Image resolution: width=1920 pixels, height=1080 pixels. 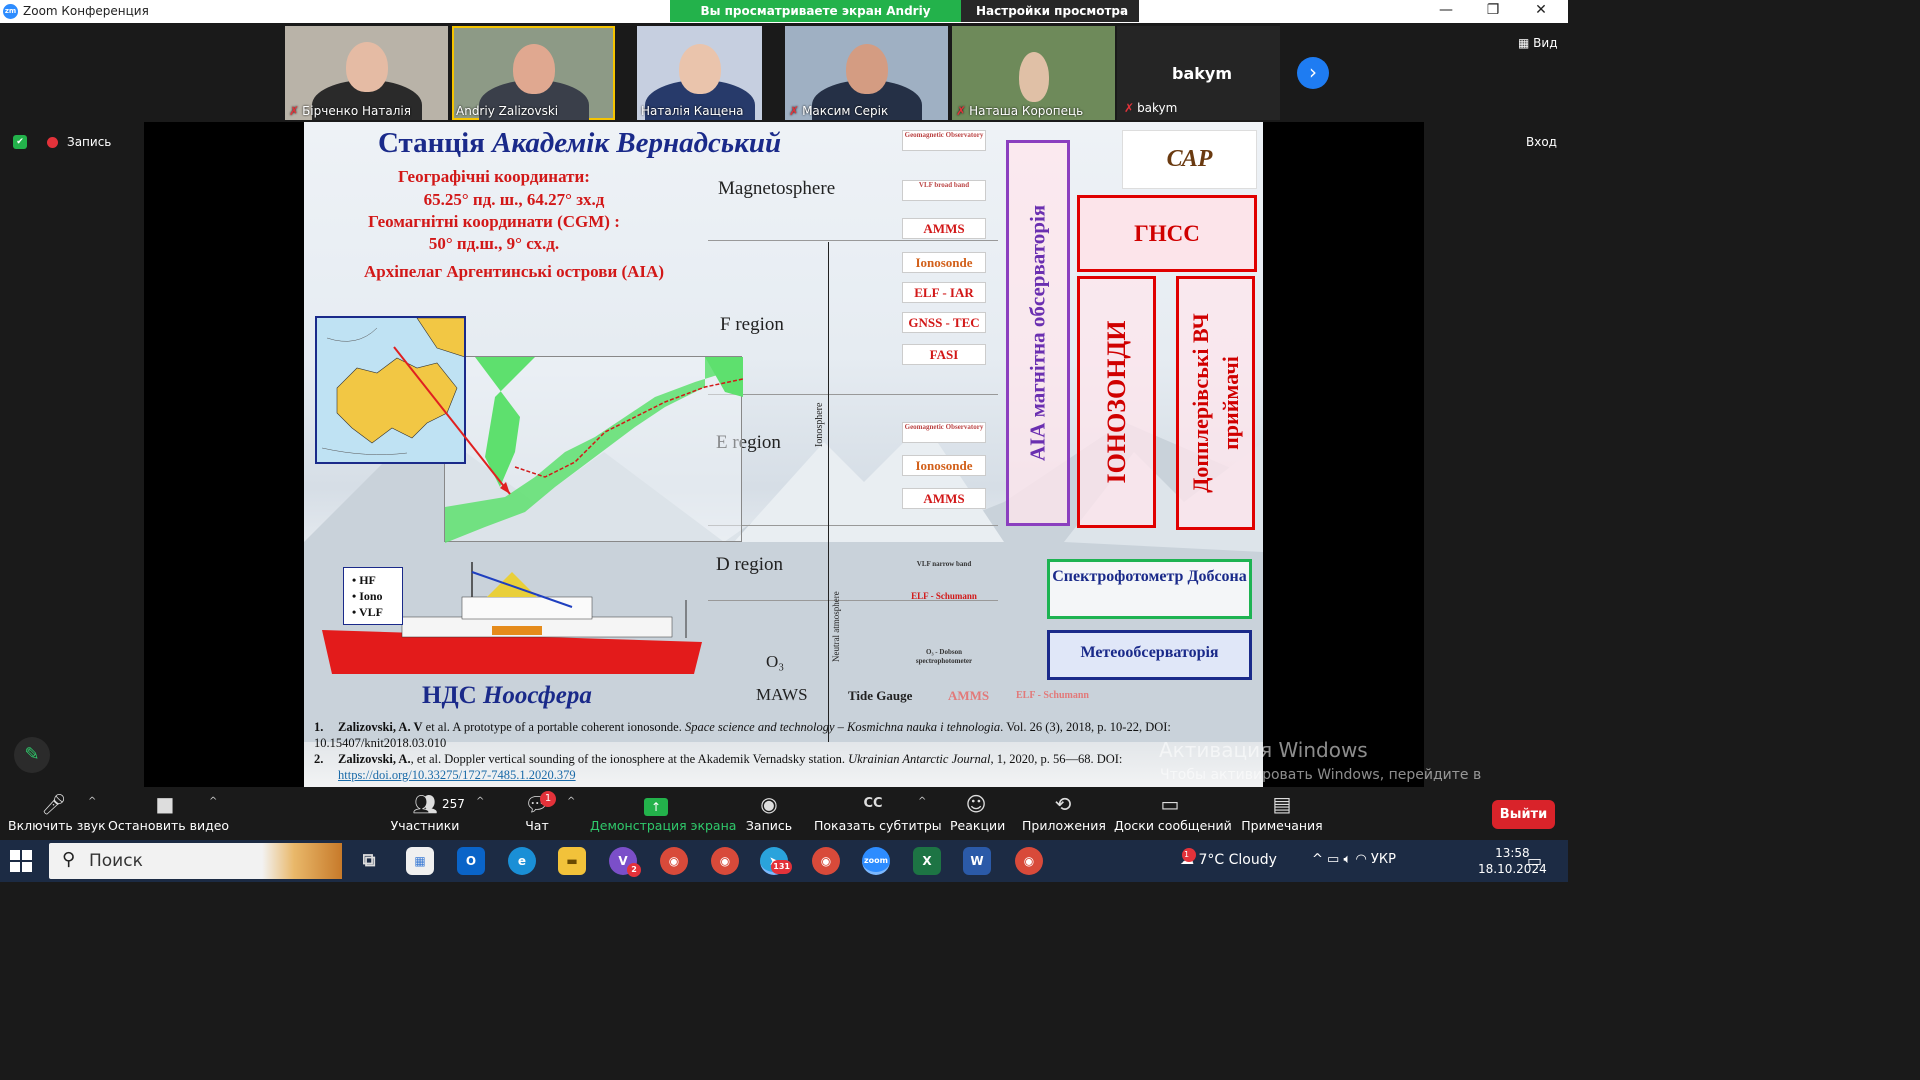 I want to click on viber-icon: V2, so click(x=625, y=862).